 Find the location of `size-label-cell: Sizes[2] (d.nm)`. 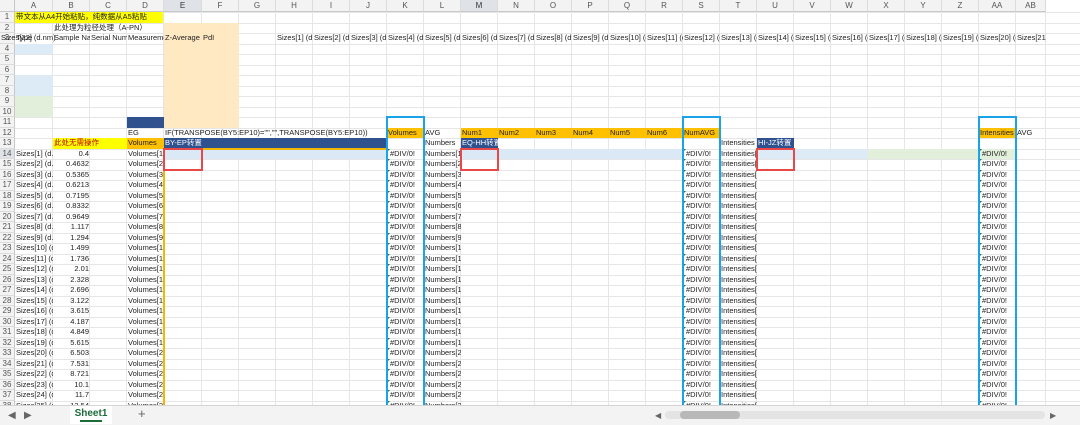

size-label-cell: Sizes[2] (d.nm) is located at coordinates (34, 164).